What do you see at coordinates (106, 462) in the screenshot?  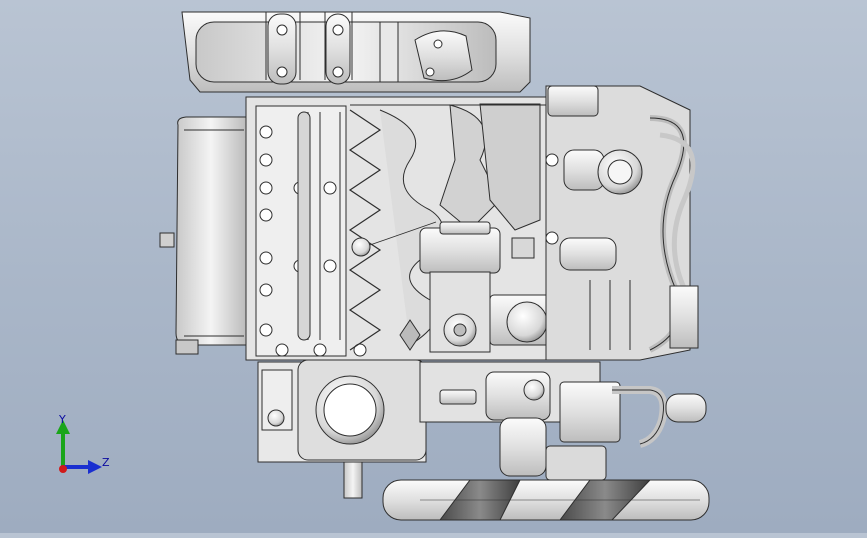 I see `z-axis-label: Z` at bounding box center [106, 462].